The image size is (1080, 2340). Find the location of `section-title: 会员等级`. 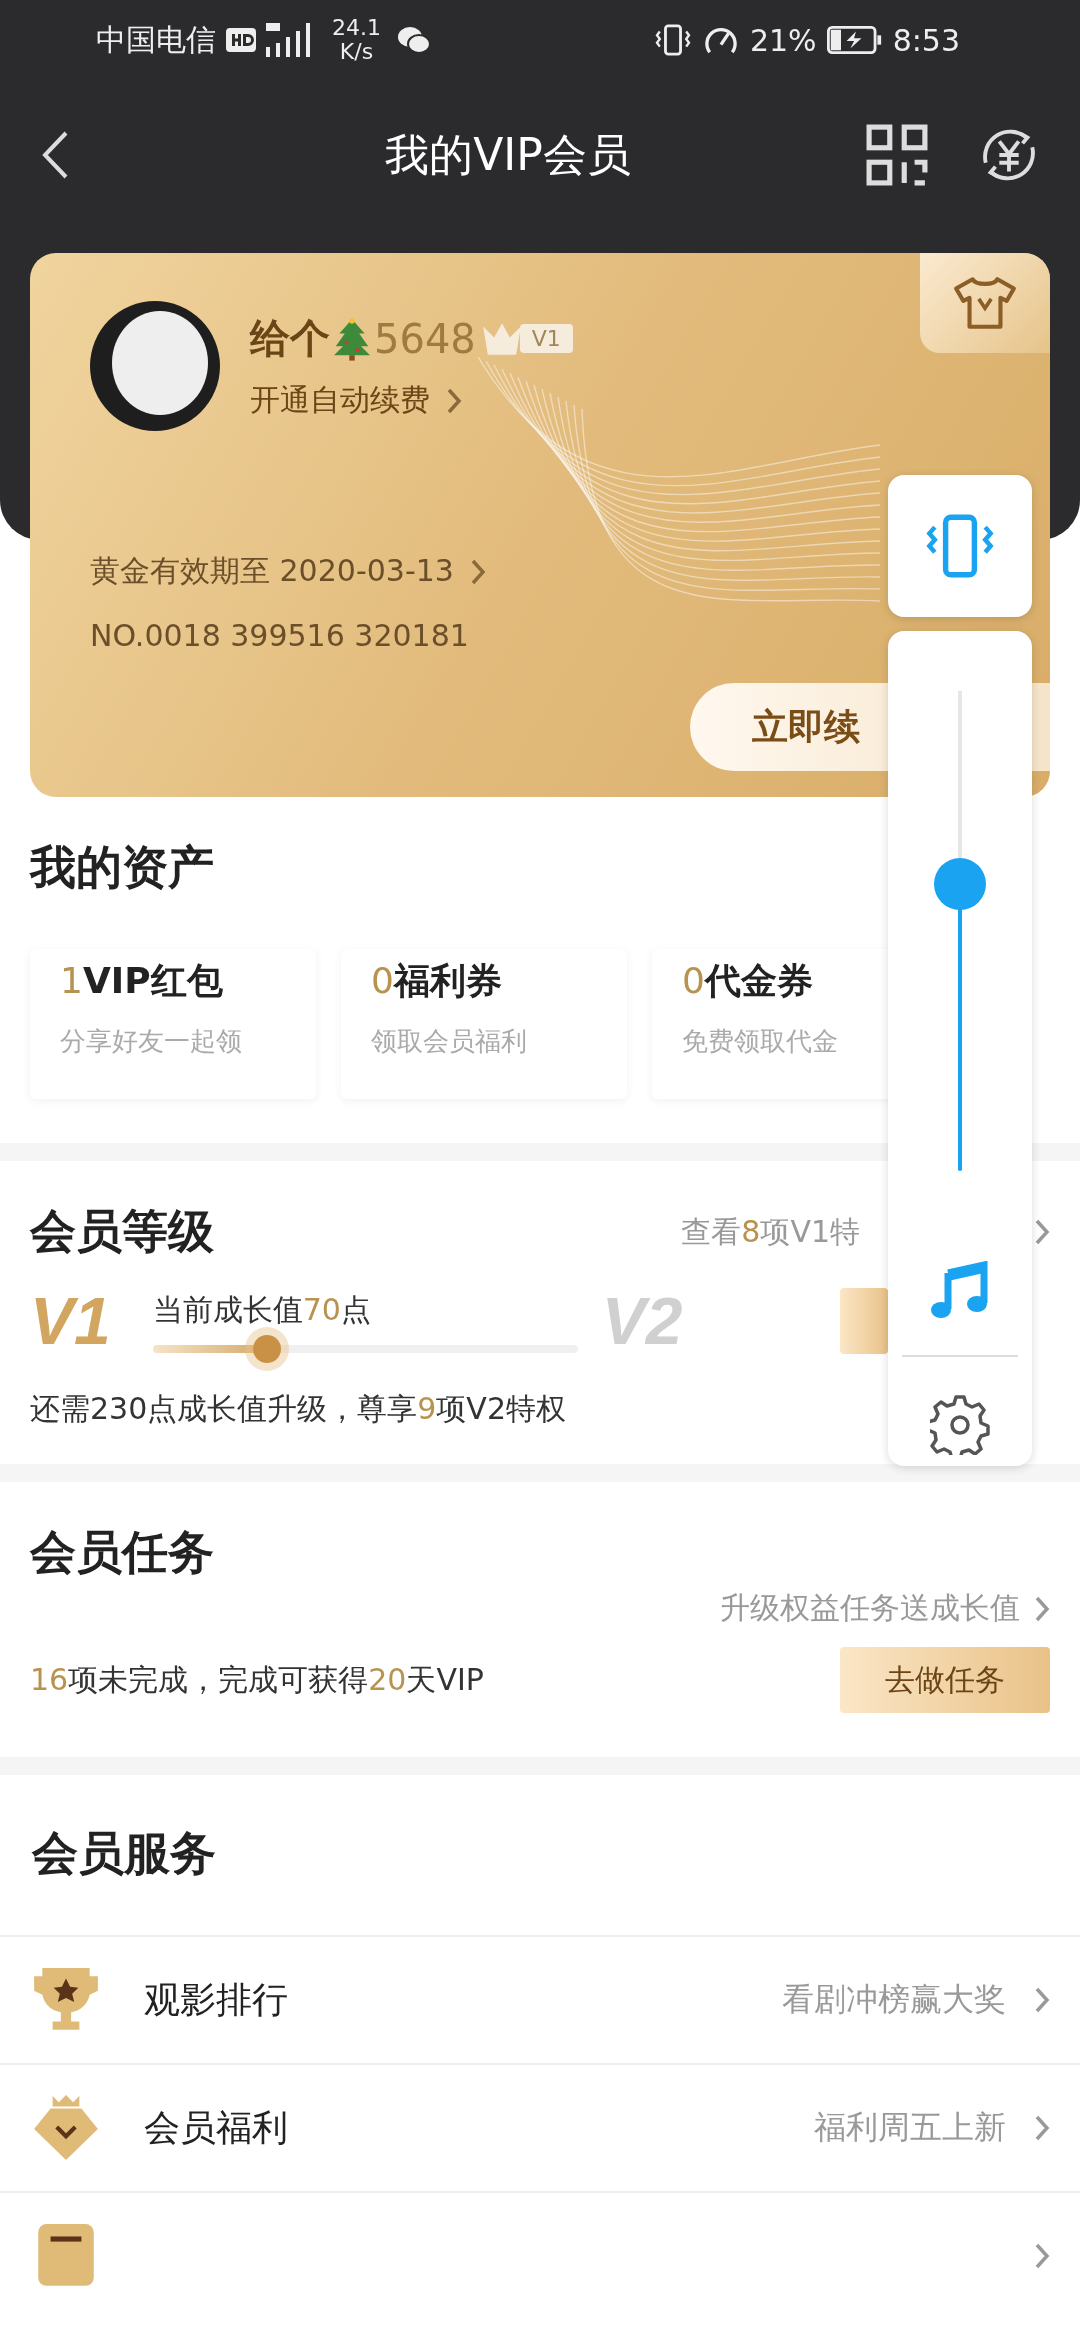

section-title: 会员等级 is located at coordinates (122, 1231).